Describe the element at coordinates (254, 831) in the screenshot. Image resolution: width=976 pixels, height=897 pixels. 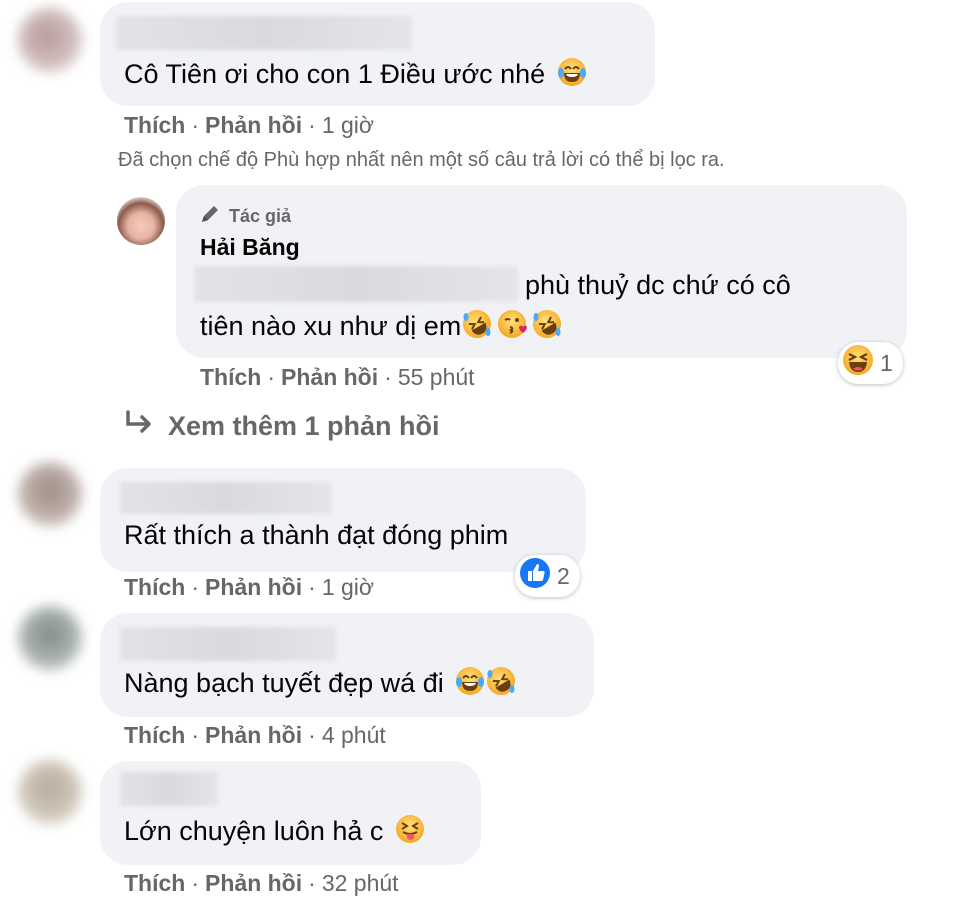
I see `comment-text: Lớn chuyện luôn hả c` at that location.